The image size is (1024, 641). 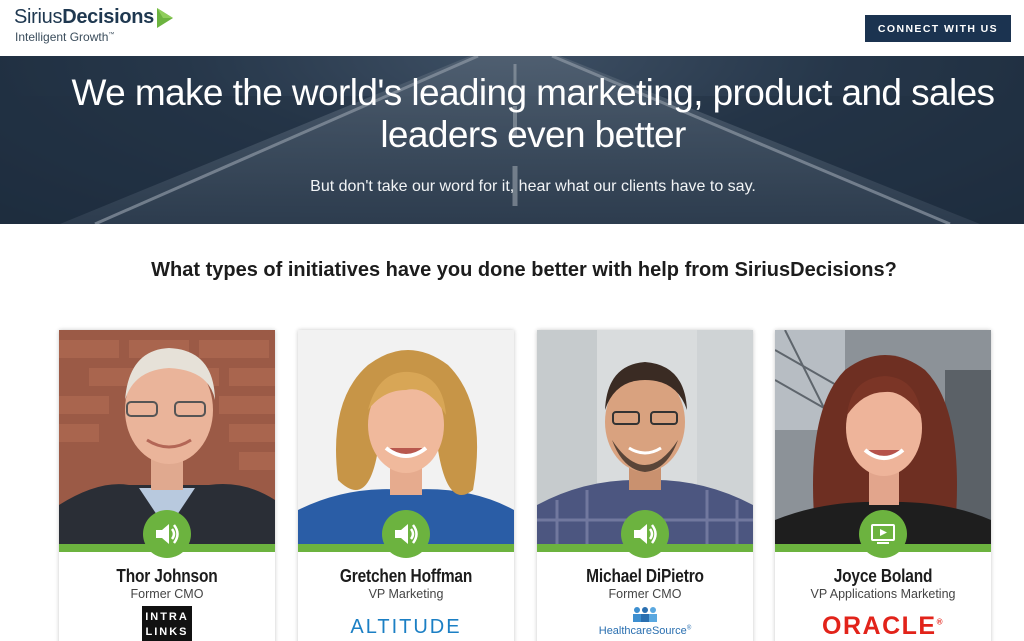 What do you see at coordinates (406, 485) in the screenshot?
I see `testimonial-card: Gretchen Hoffman VP Marketing ALTITUDE` at bounding box center [406, 485].